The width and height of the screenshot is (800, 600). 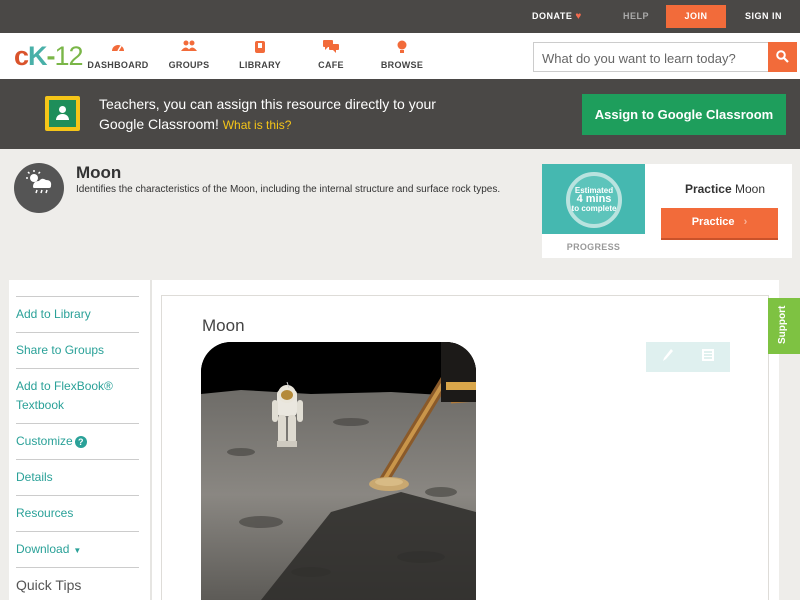 I want to click on sidebar-item-customize: Customize?, so click(x=77, y=437).